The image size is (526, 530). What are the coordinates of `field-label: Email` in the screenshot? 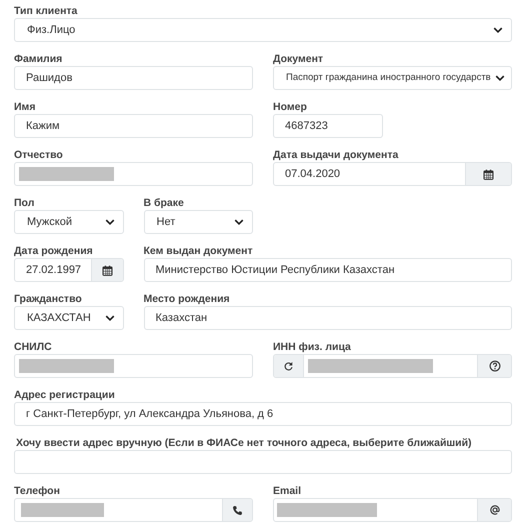 It's located at (287, 491).